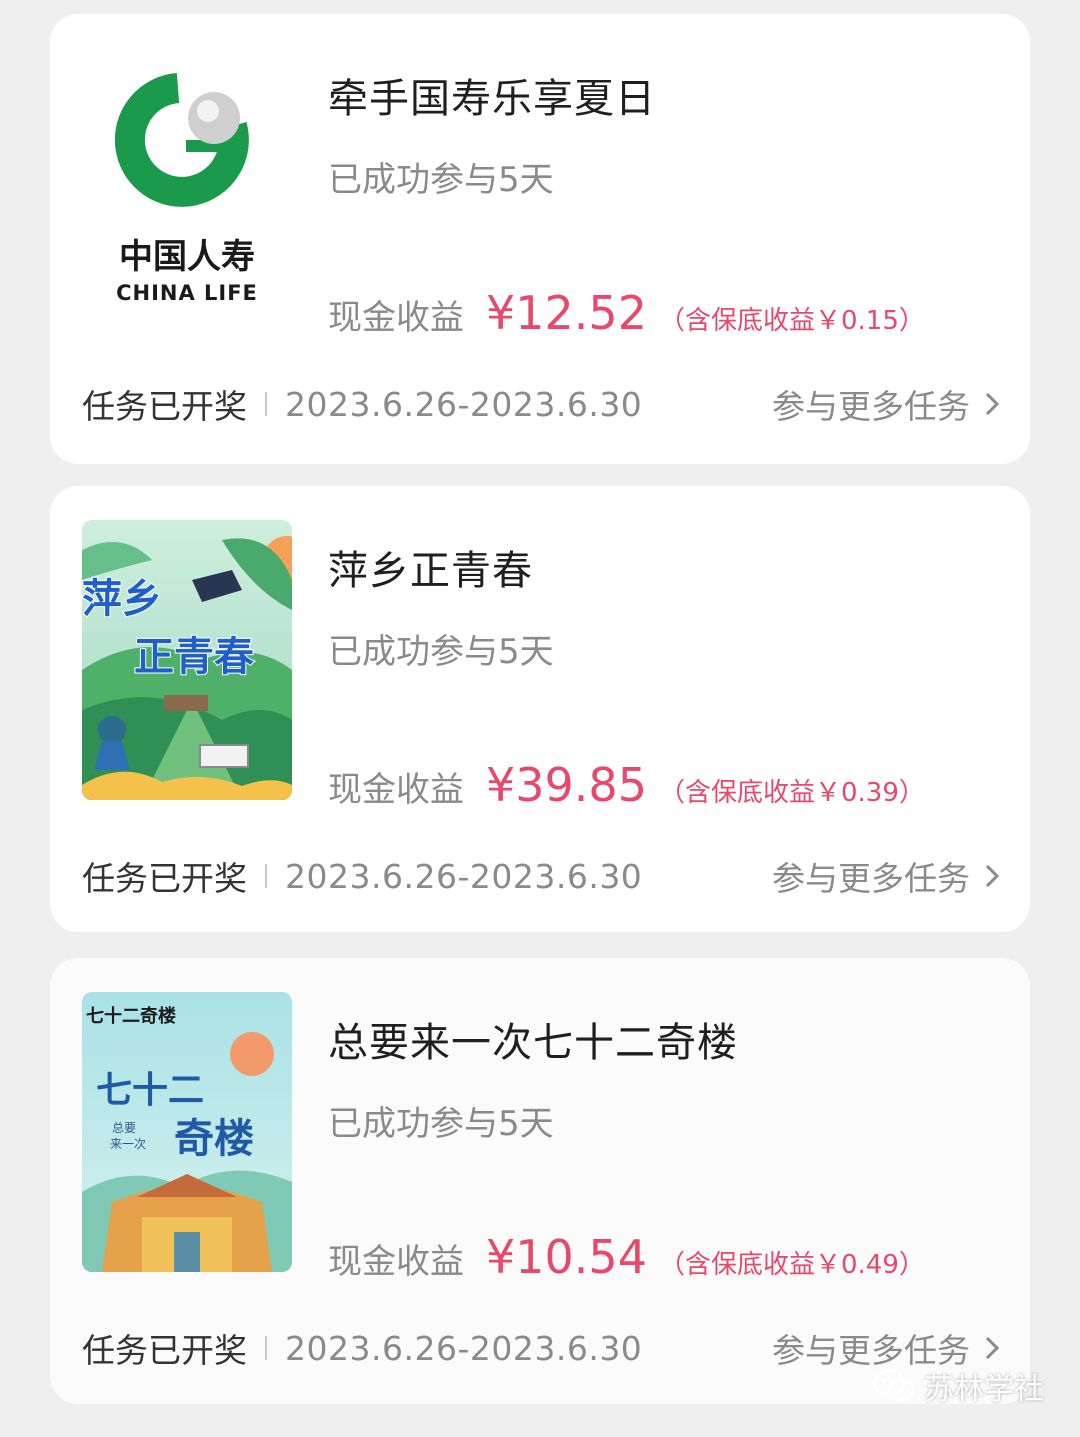 This screenshot has height=1437, width=1080. Describe the element at coordinates (122, 599) in the screenshot. I see `poster-text-pingxiang: 萍乡` at that location.